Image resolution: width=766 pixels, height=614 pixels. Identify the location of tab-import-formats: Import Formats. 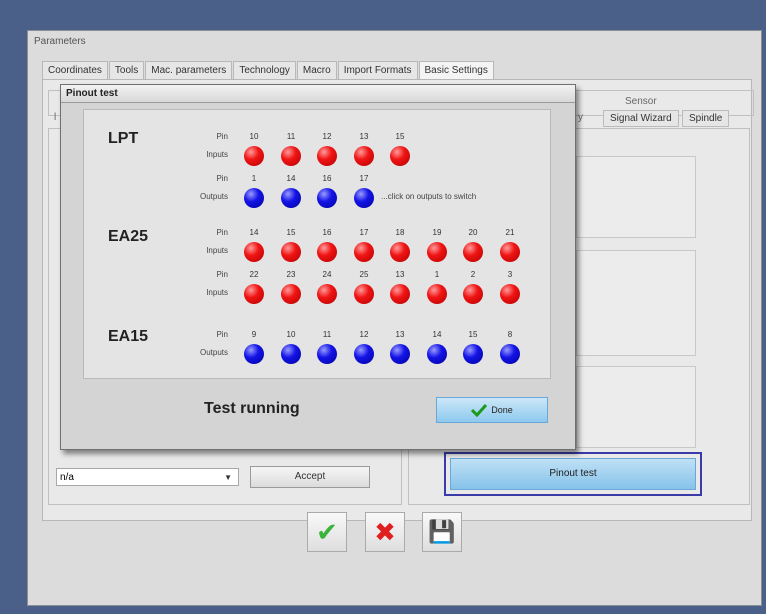
(377, 70).